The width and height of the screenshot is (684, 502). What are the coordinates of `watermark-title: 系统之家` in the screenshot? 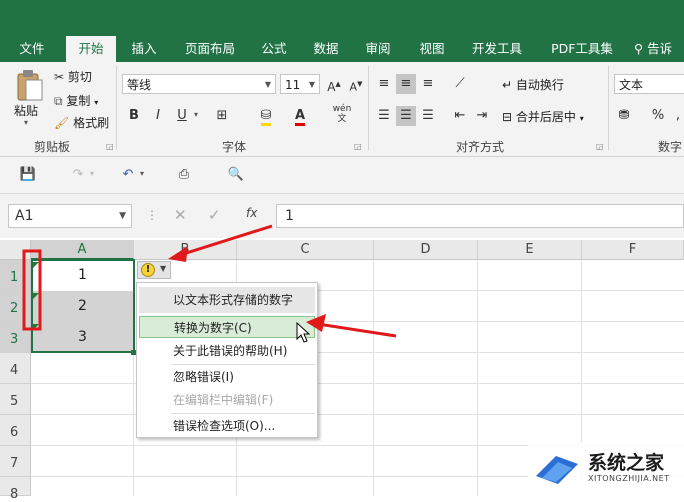 It's located at (626, 463).